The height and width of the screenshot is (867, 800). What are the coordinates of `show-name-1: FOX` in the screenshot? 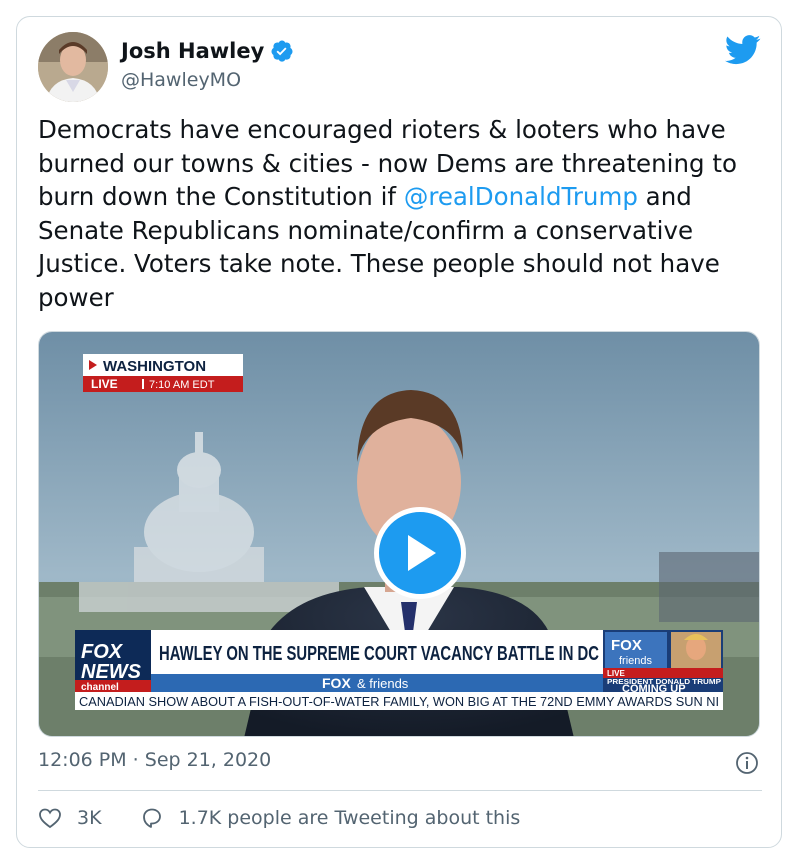 It's located at (336, 683).